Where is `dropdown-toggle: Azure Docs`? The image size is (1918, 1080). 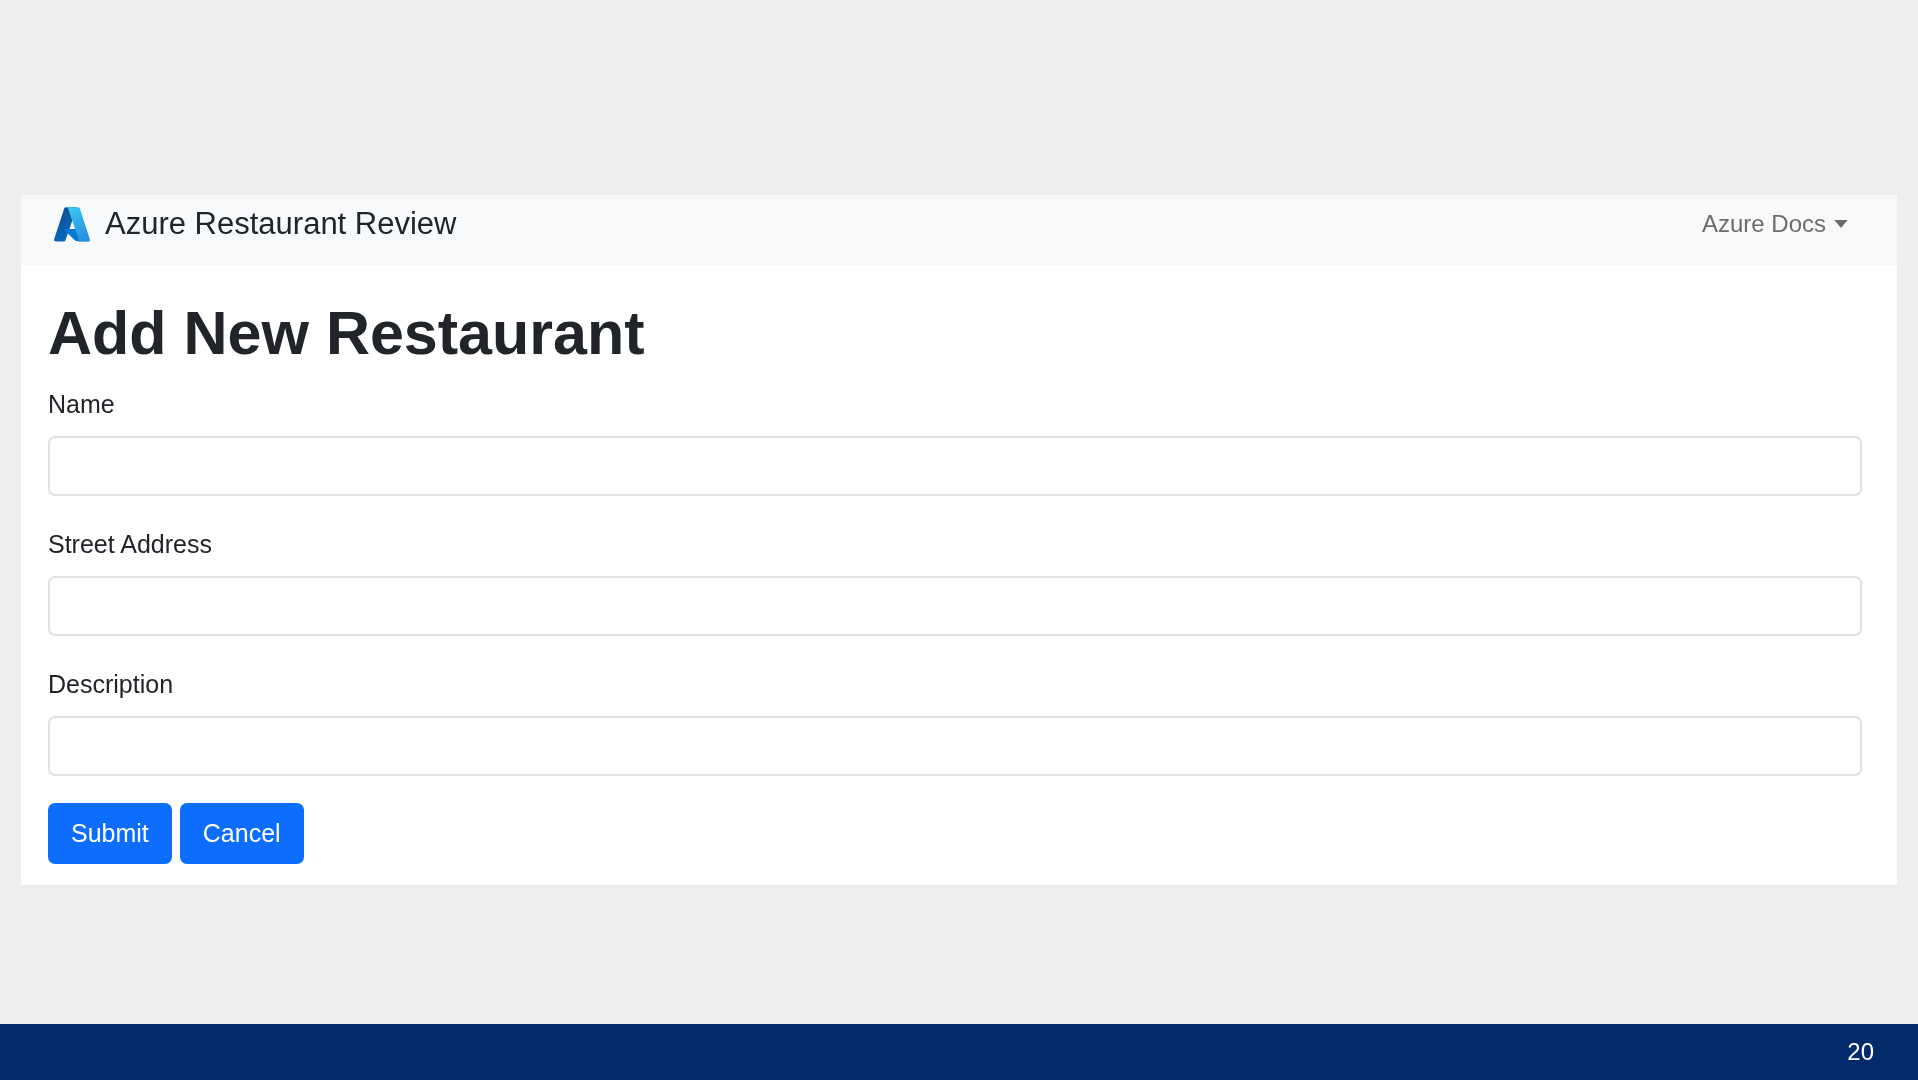
dropdown-toggle: Azure Docs is located at coordinates (1774, 224).